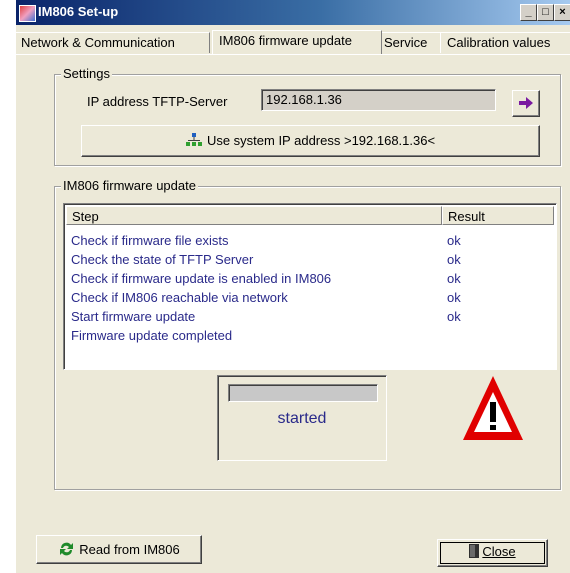 The image size is (570, 573). Describe the element at coordinates (499, 551) in the screenshot. I see `close-label: Close` at that location.